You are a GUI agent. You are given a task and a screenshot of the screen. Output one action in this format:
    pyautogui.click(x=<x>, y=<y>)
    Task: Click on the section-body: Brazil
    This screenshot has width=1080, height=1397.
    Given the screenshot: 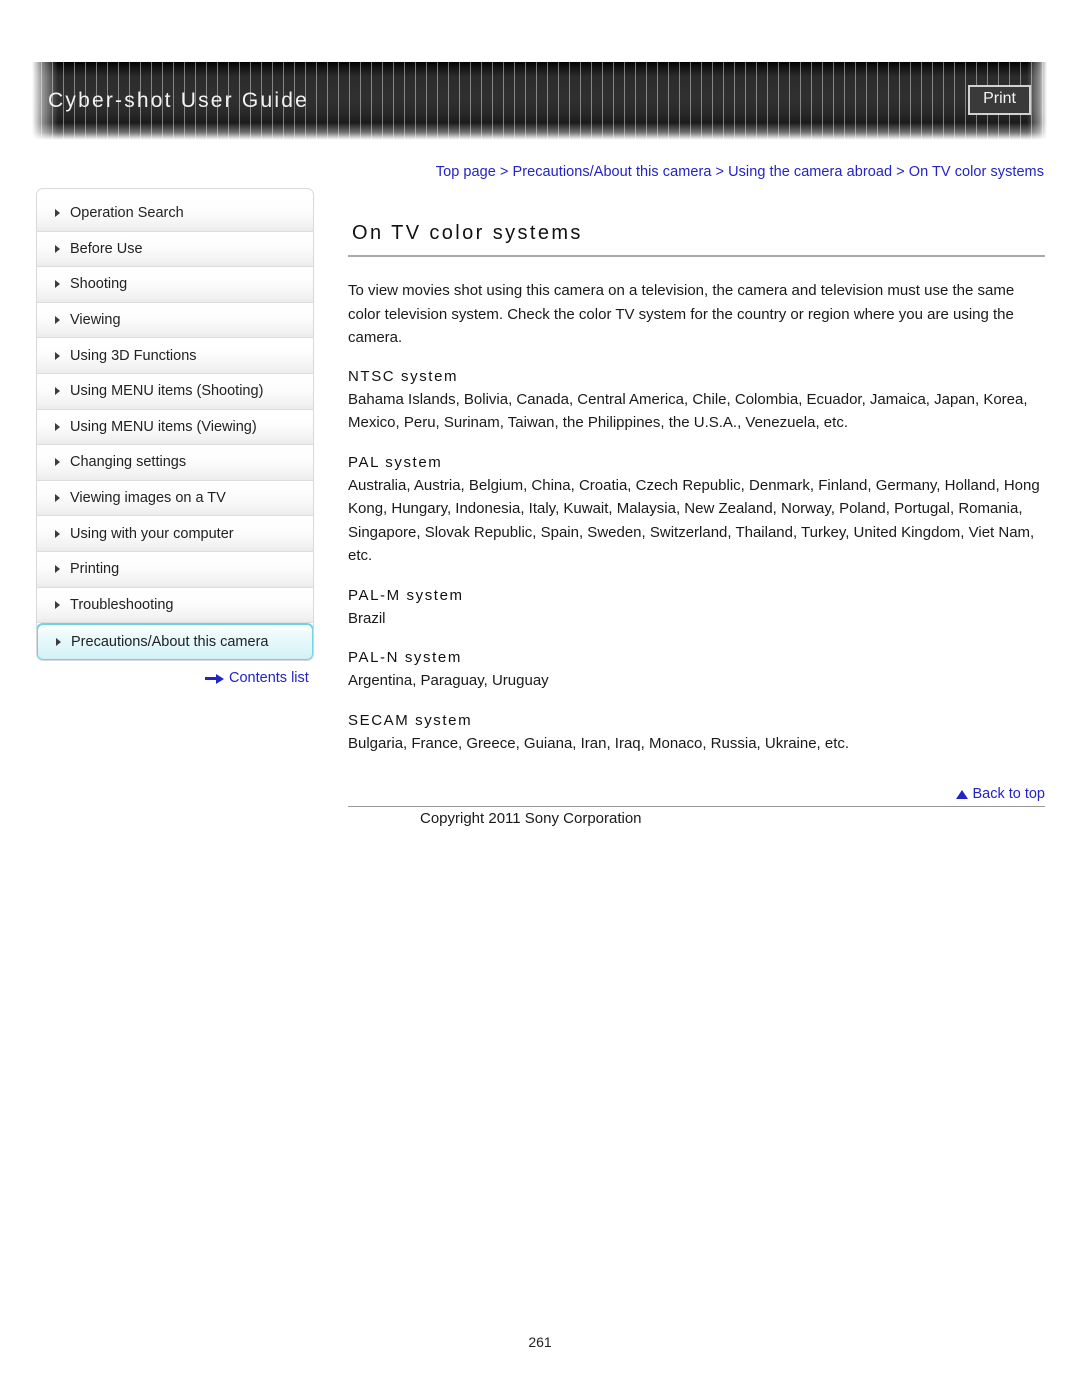 What is the action you would take?
    pyautogui.click(x=367, y=618)
    